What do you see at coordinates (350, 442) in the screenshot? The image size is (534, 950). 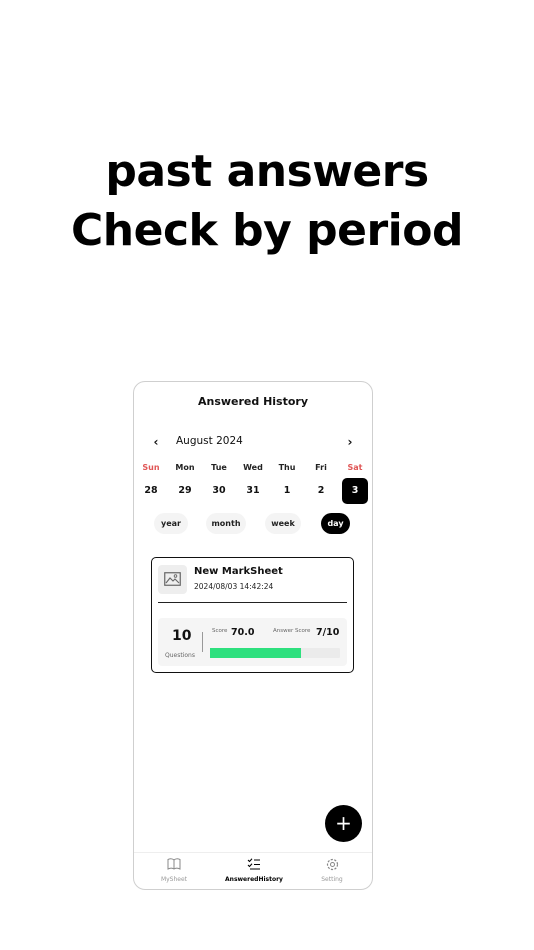 I see `chevron-right-icon: ›` at bounding box center [350, 442].